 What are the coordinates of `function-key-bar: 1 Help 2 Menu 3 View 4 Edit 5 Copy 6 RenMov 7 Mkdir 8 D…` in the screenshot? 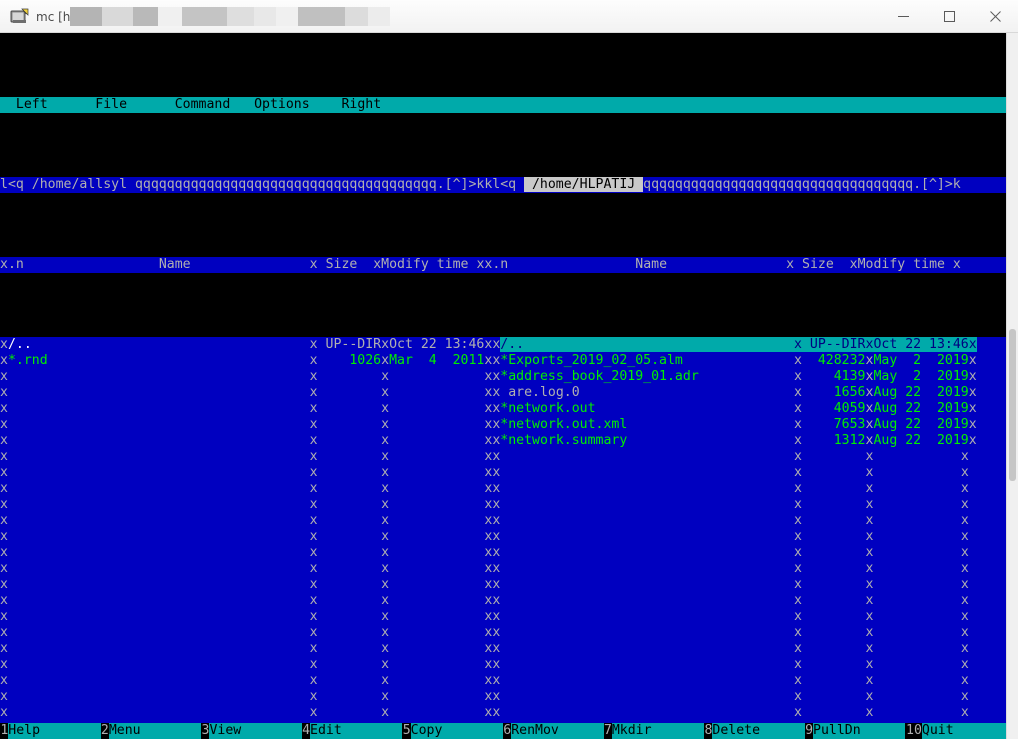 It's located at (503, 731).